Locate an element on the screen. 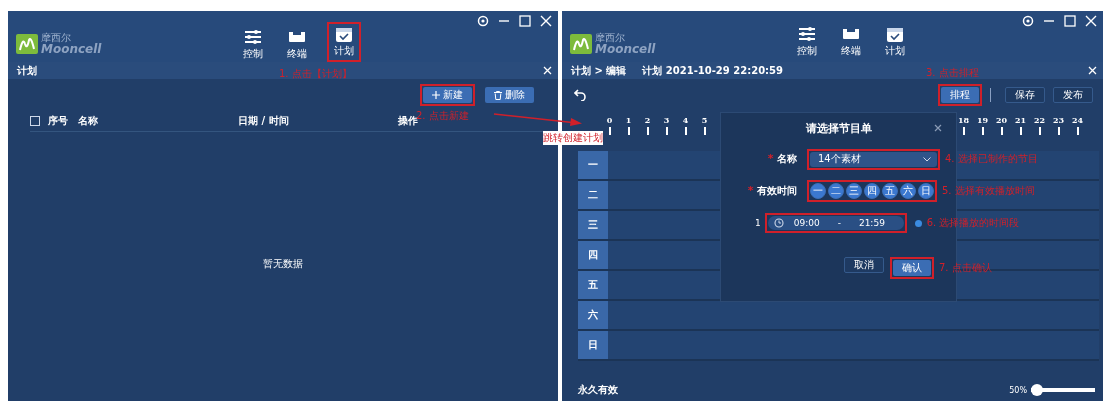 The image size is (1103, 401). day-label: 一 is located at coordinates (593, 165).